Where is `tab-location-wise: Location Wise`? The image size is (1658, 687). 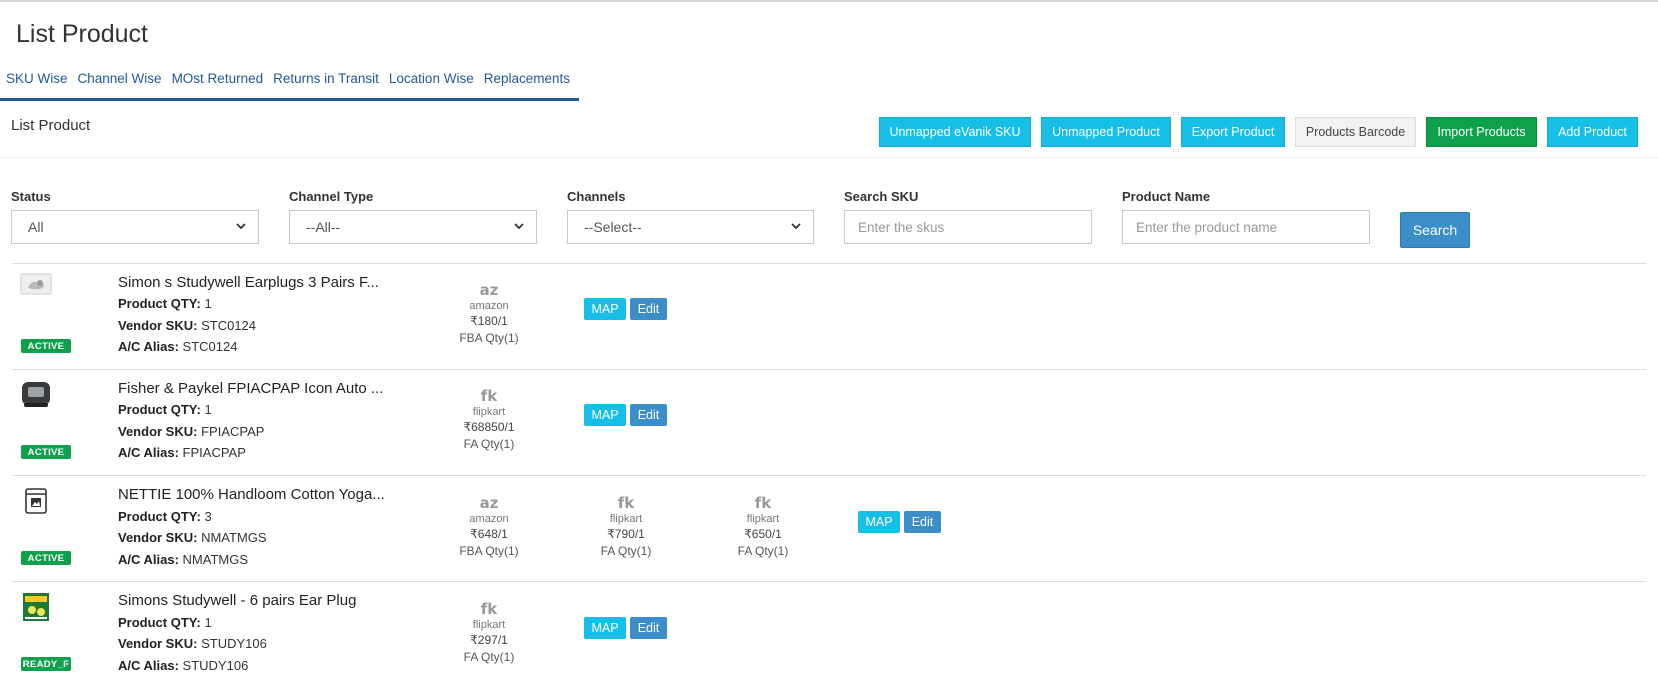 tab-location-wise: Location Wise is located at coordinates (431, 74).